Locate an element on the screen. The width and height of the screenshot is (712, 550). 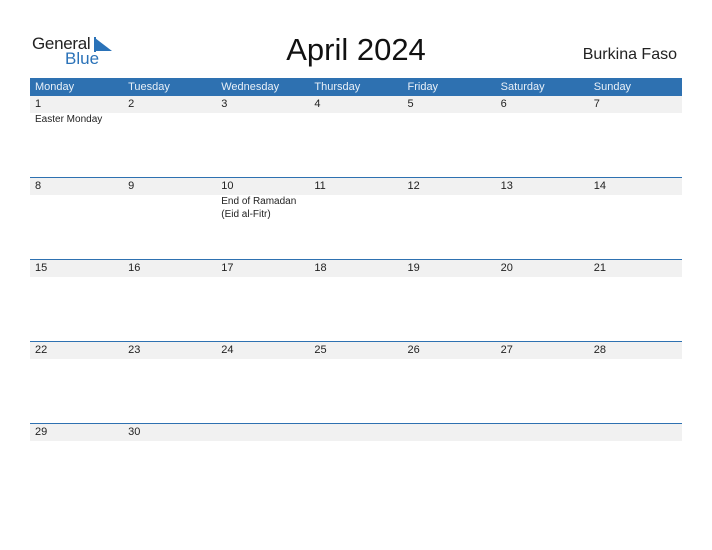
day-number: 15 is located at coordinates (41, 268).